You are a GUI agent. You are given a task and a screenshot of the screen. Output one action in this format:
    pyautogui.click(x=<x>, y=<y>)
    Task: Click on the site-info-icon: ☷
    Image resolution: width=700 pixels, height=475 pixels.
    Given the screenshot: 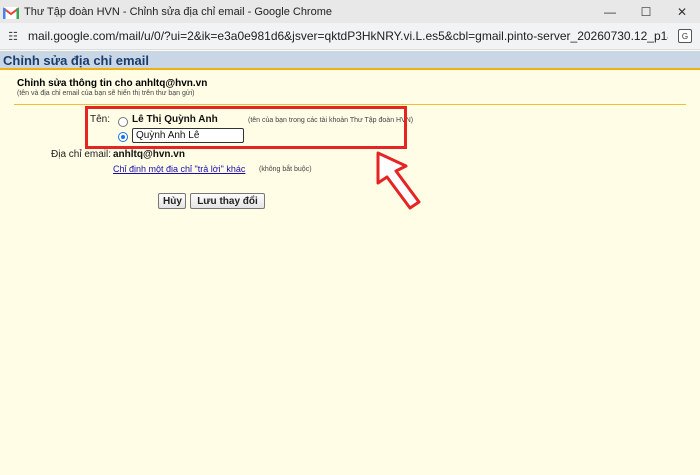 What is the action you would take?
    pyautogui.click(x=13, y=36)
    